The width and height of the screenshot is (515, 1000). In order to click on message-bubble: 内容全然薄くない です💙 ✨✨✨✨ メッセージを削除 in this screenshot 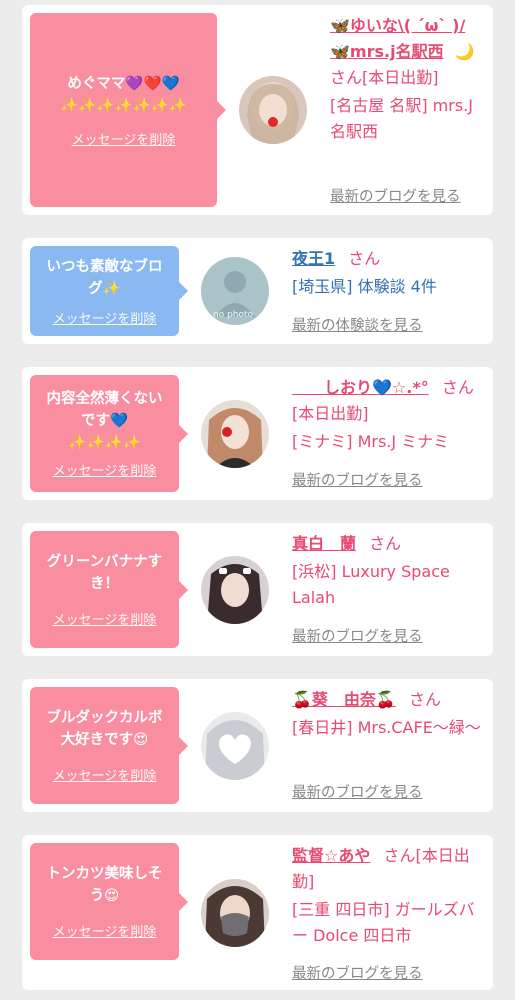, I will do `click(109, 433)`.